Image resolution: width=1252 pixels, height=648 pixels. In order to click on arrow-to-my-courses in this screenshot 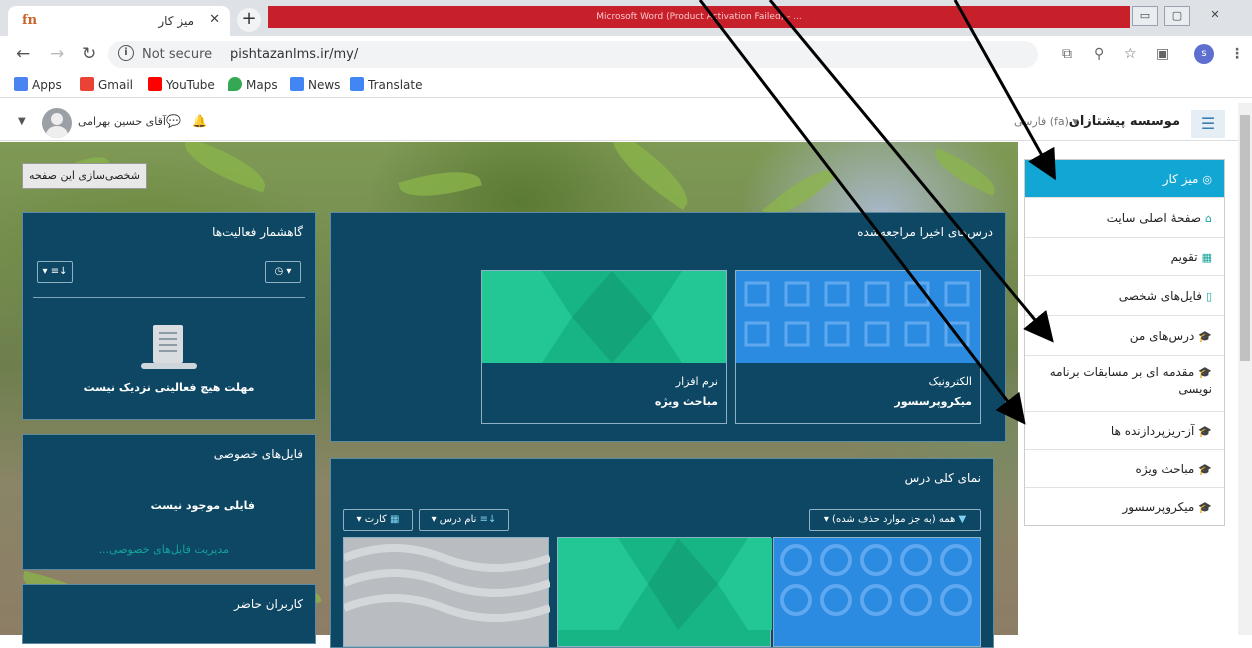, I will do `click(911, 171)`.